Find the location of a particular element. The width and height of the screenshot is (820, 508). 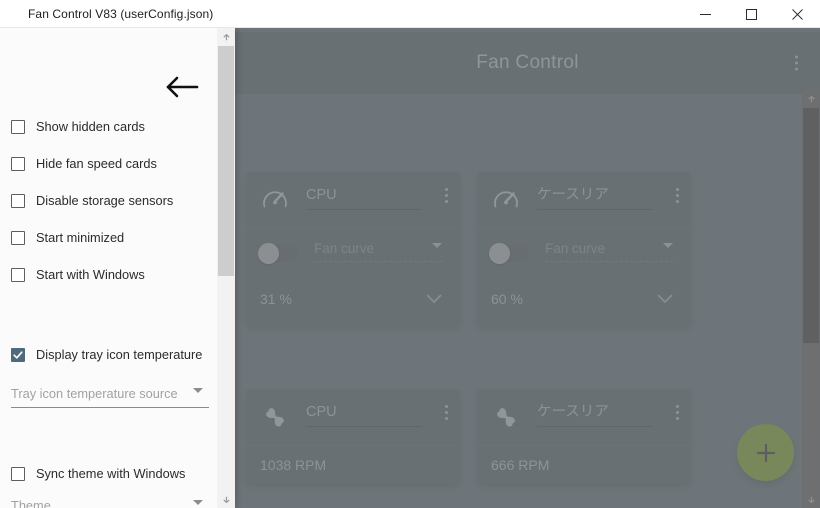

control-card: ケースリア Fan curve 60 % is located at coordinates (584, 249).